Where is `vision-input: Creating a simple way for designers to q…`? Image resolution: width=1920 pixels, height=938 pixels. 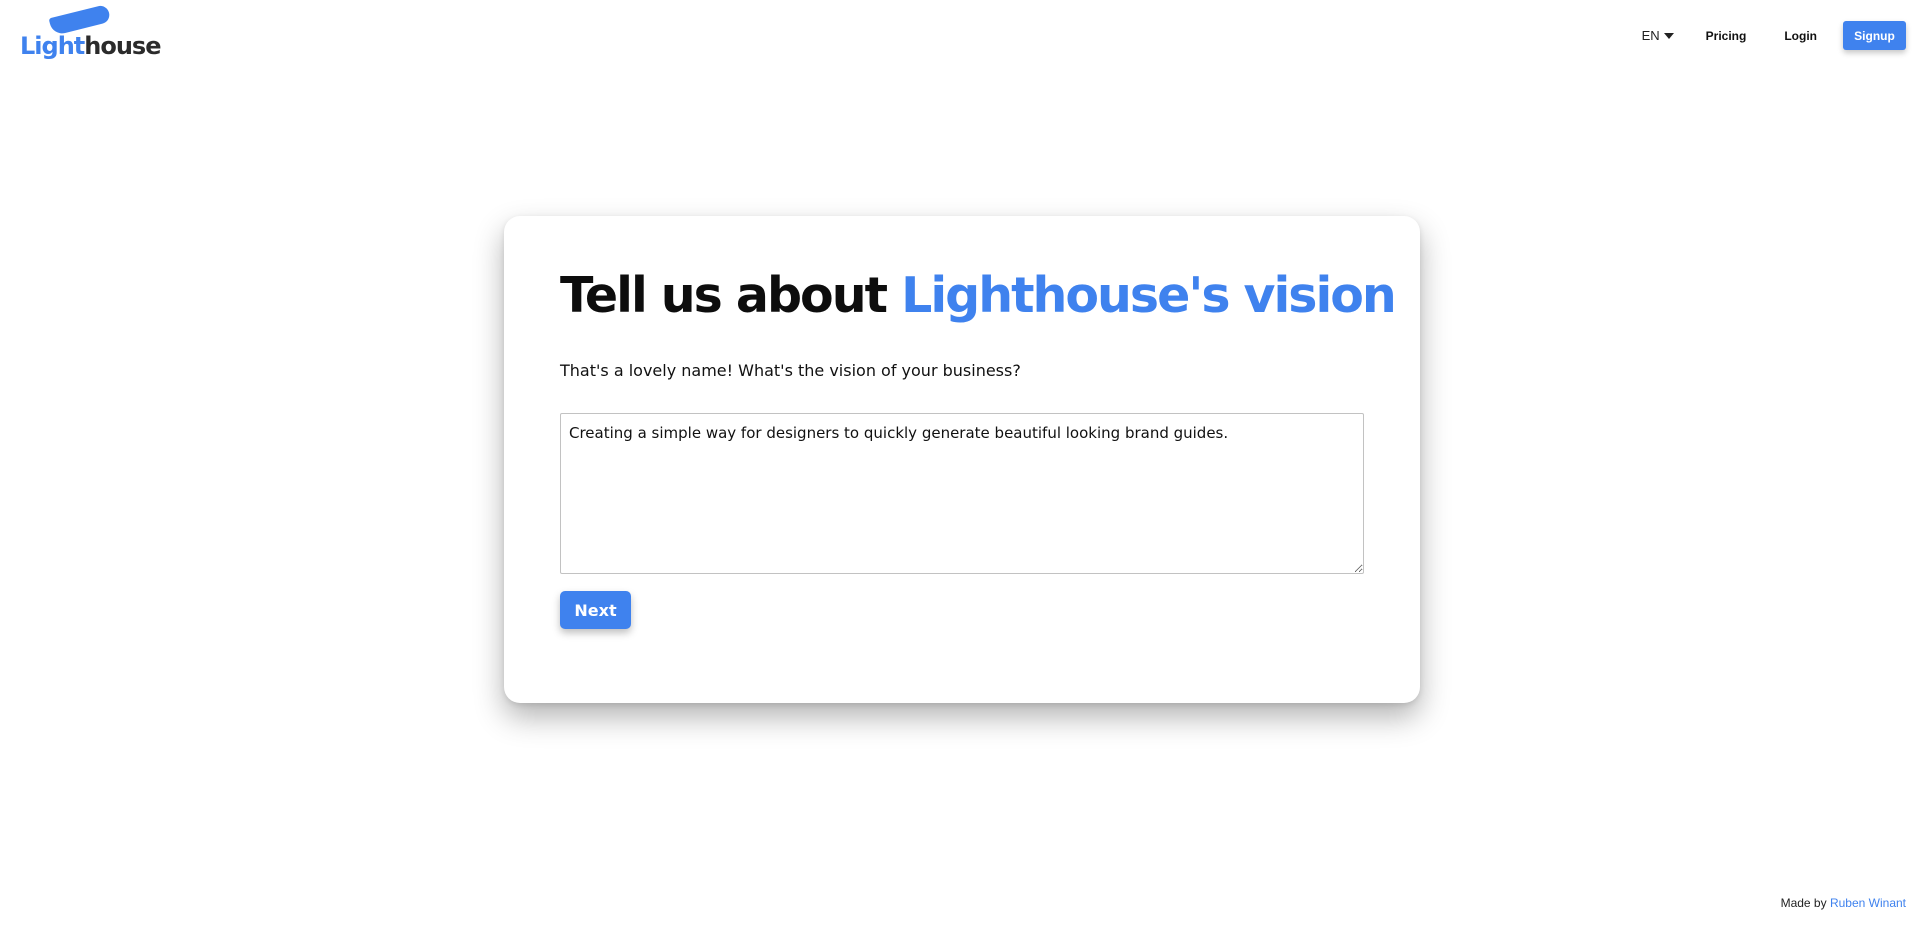 vision-input: Creating a simple way for designers to q… is located at coordinates (962, 493).